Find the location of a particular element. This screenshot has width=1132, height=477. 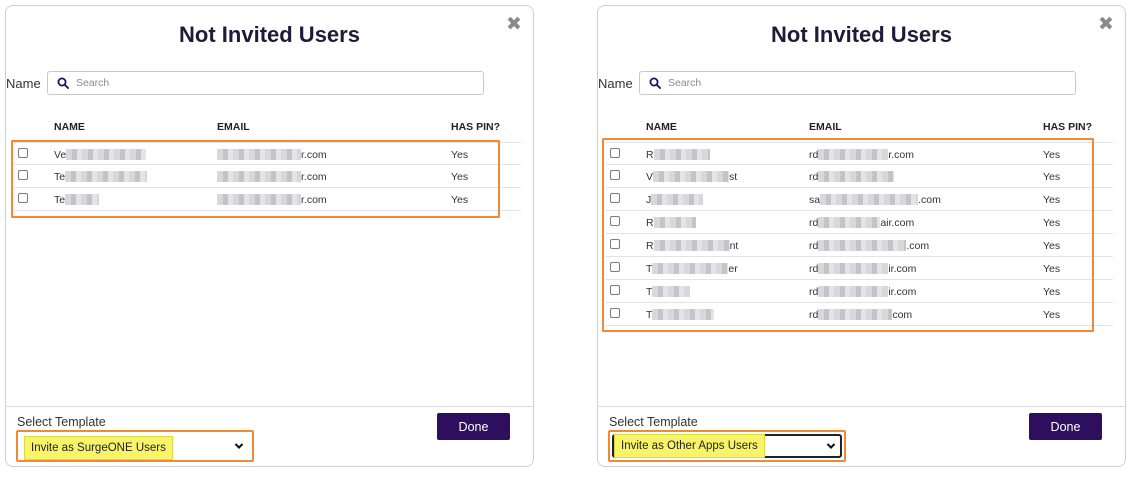

user-name: Rnt is located at coordinates (692, 246).